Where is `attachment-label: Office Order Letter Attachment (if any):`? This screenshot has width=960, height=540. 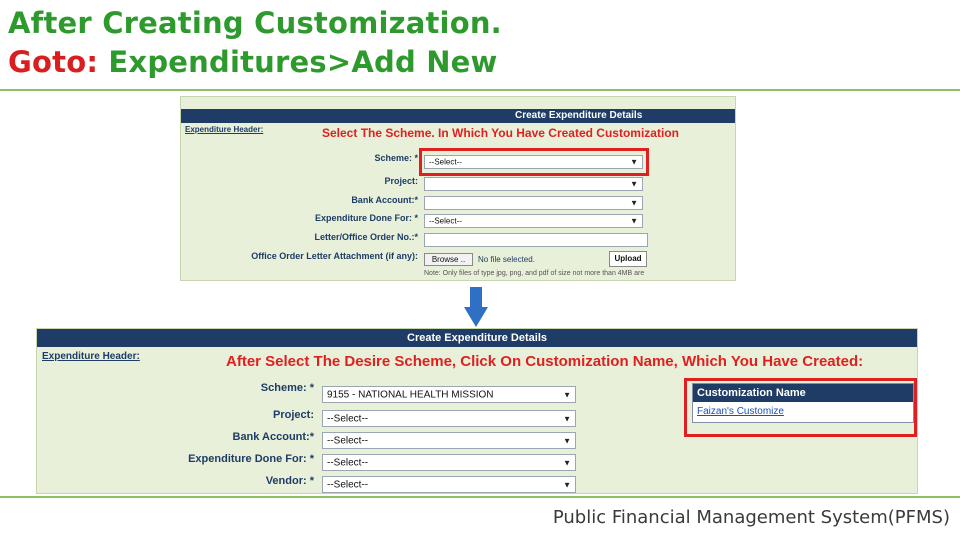
attachment-label: Office Order Letter Attachment (if any): is located at coordinates (334, 256).